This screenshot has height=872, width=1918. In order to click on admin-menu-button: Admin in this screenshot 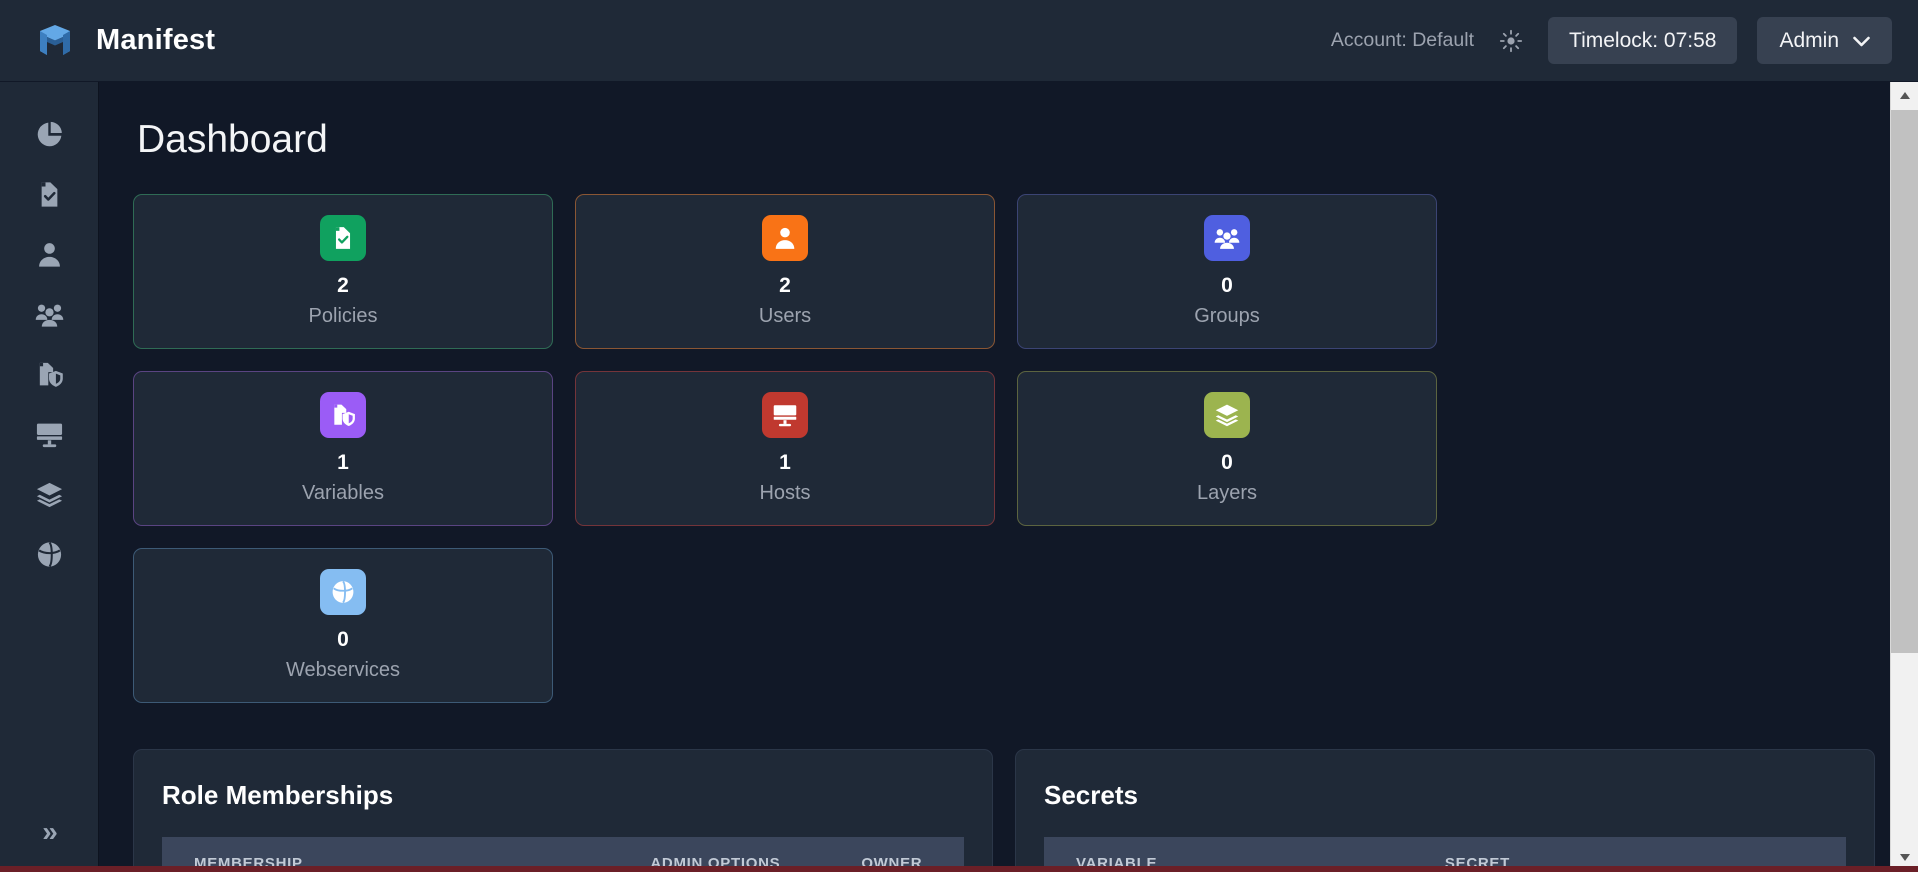, I will do `click(1824, 40)`.